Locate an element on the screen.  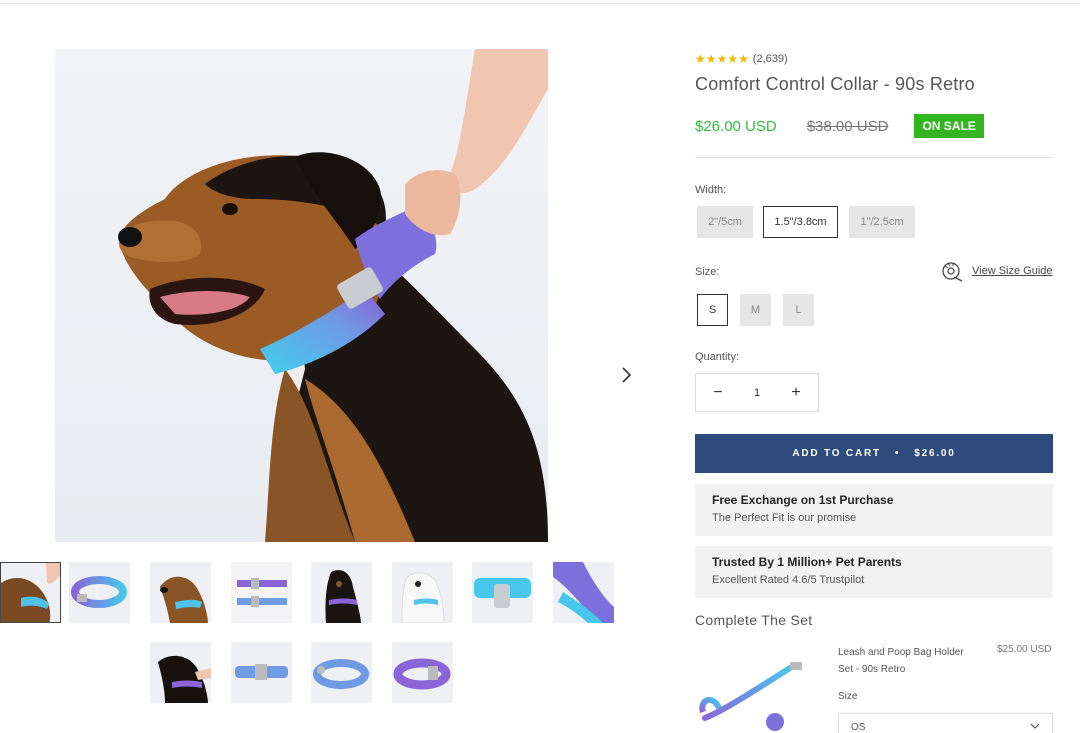
divider is located at coordinates (874, 157).